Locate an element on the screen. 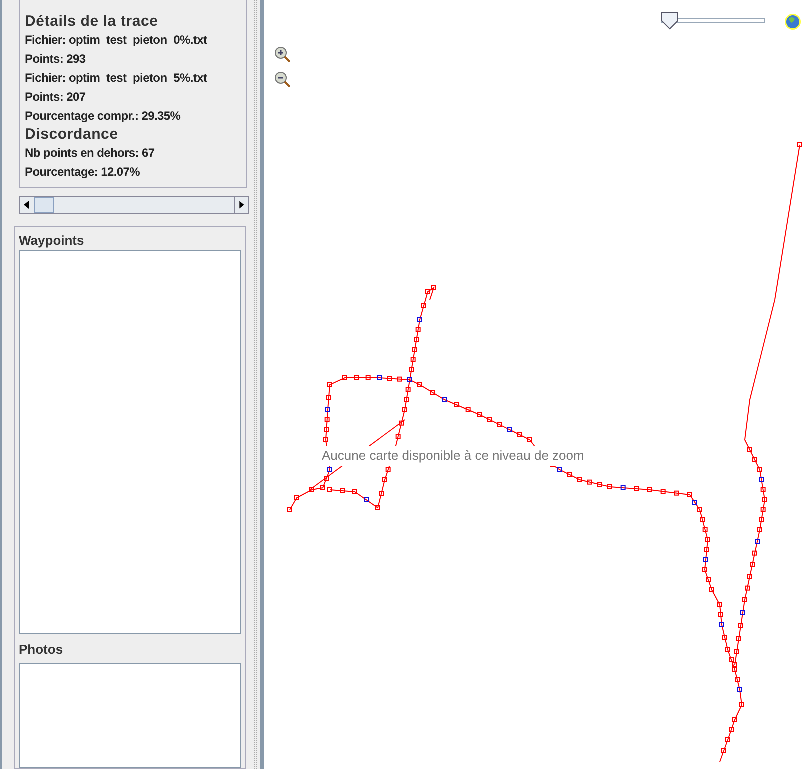  detail-line: Pourcentage: 12.07% is located at coordinates (83, 172).